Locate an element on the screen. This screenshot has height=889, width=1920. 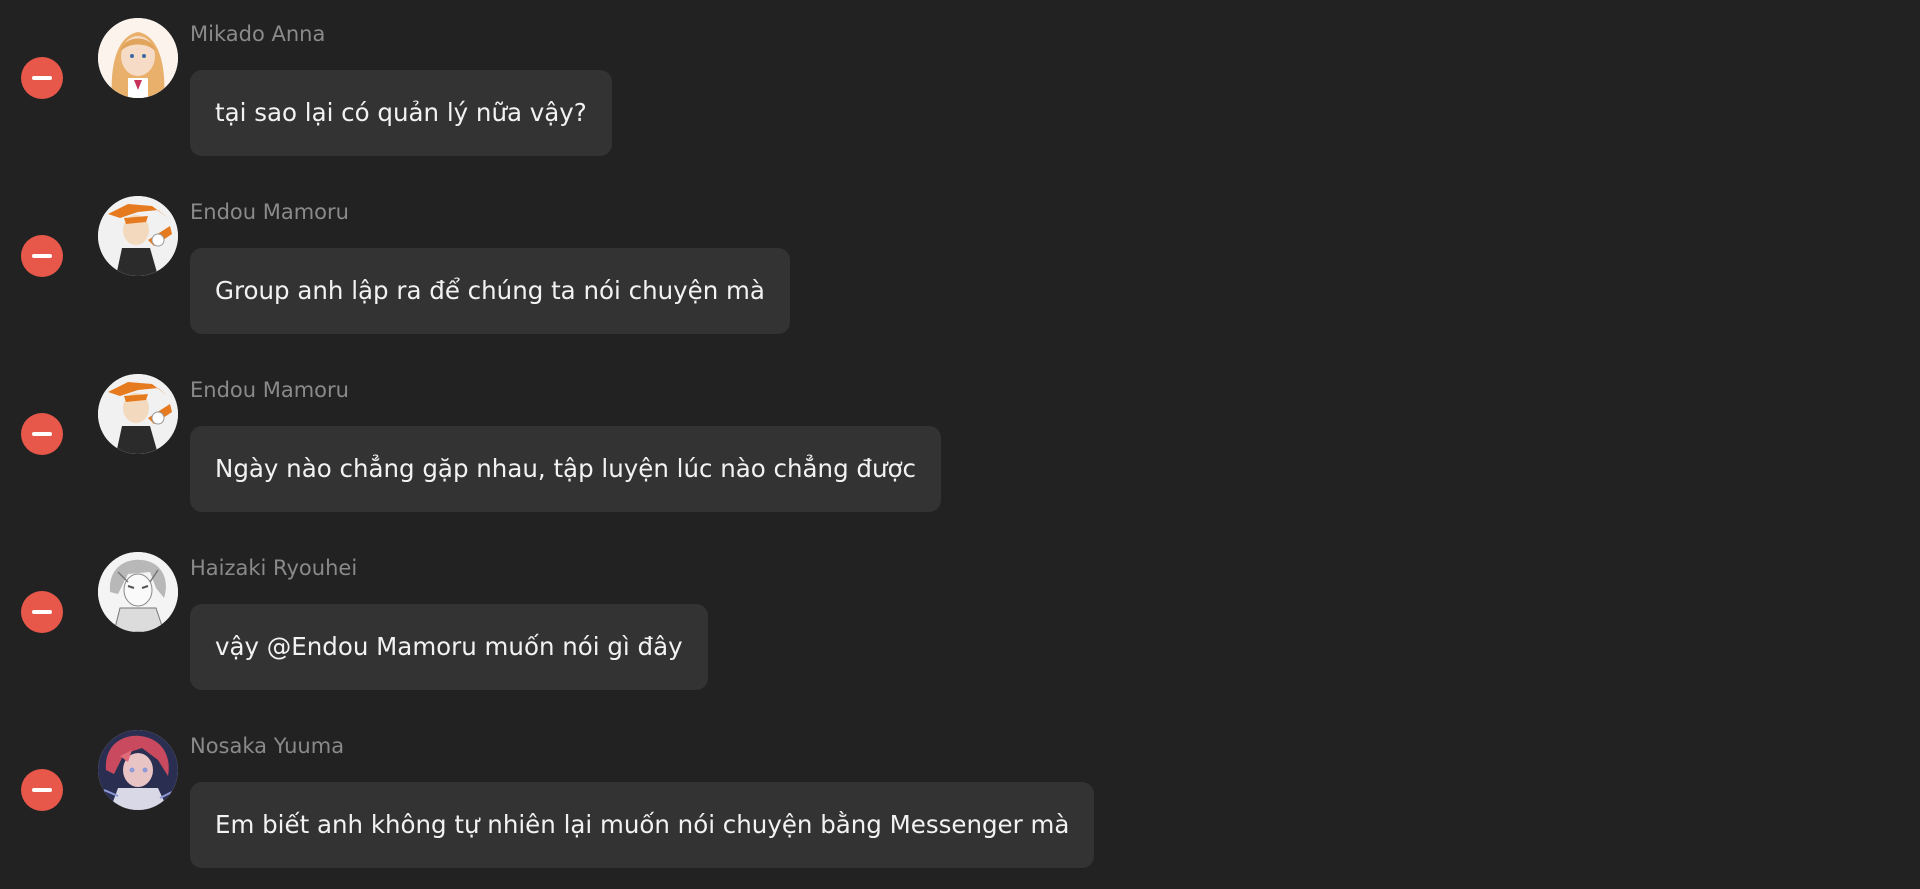
message-bubble: tại sao lại có quản lý nữa vậy? is located at coordinates (401, 113).